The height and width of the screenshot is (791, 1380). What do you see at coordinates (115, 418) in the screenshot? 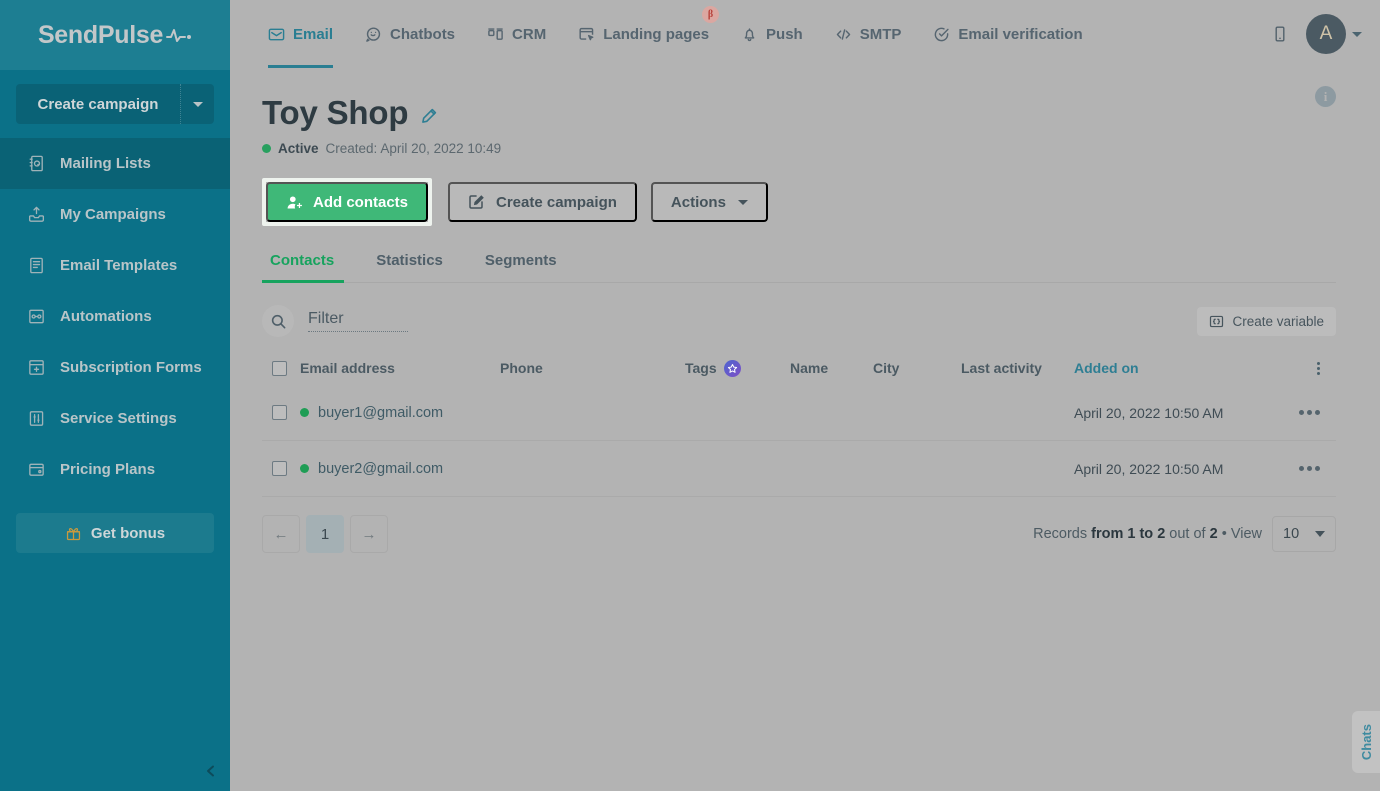
I see `sidebar-item-service-settings: Service Settings` at bounding box center [115, 418].